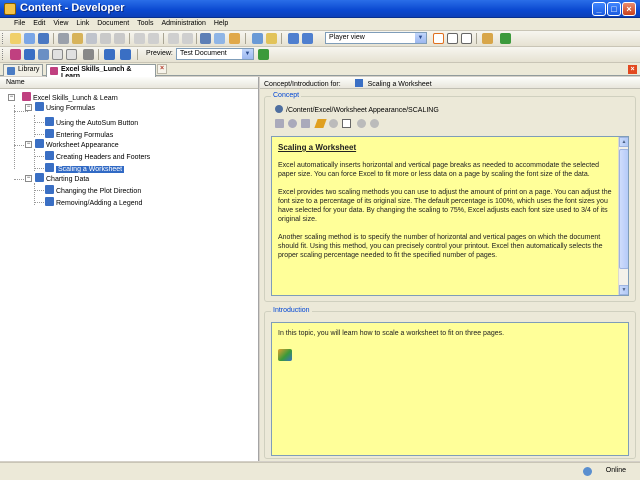 The height and width of the screenshot is (480, 640). I want to click on layout-split-vertical-icon, so click(466, 38).